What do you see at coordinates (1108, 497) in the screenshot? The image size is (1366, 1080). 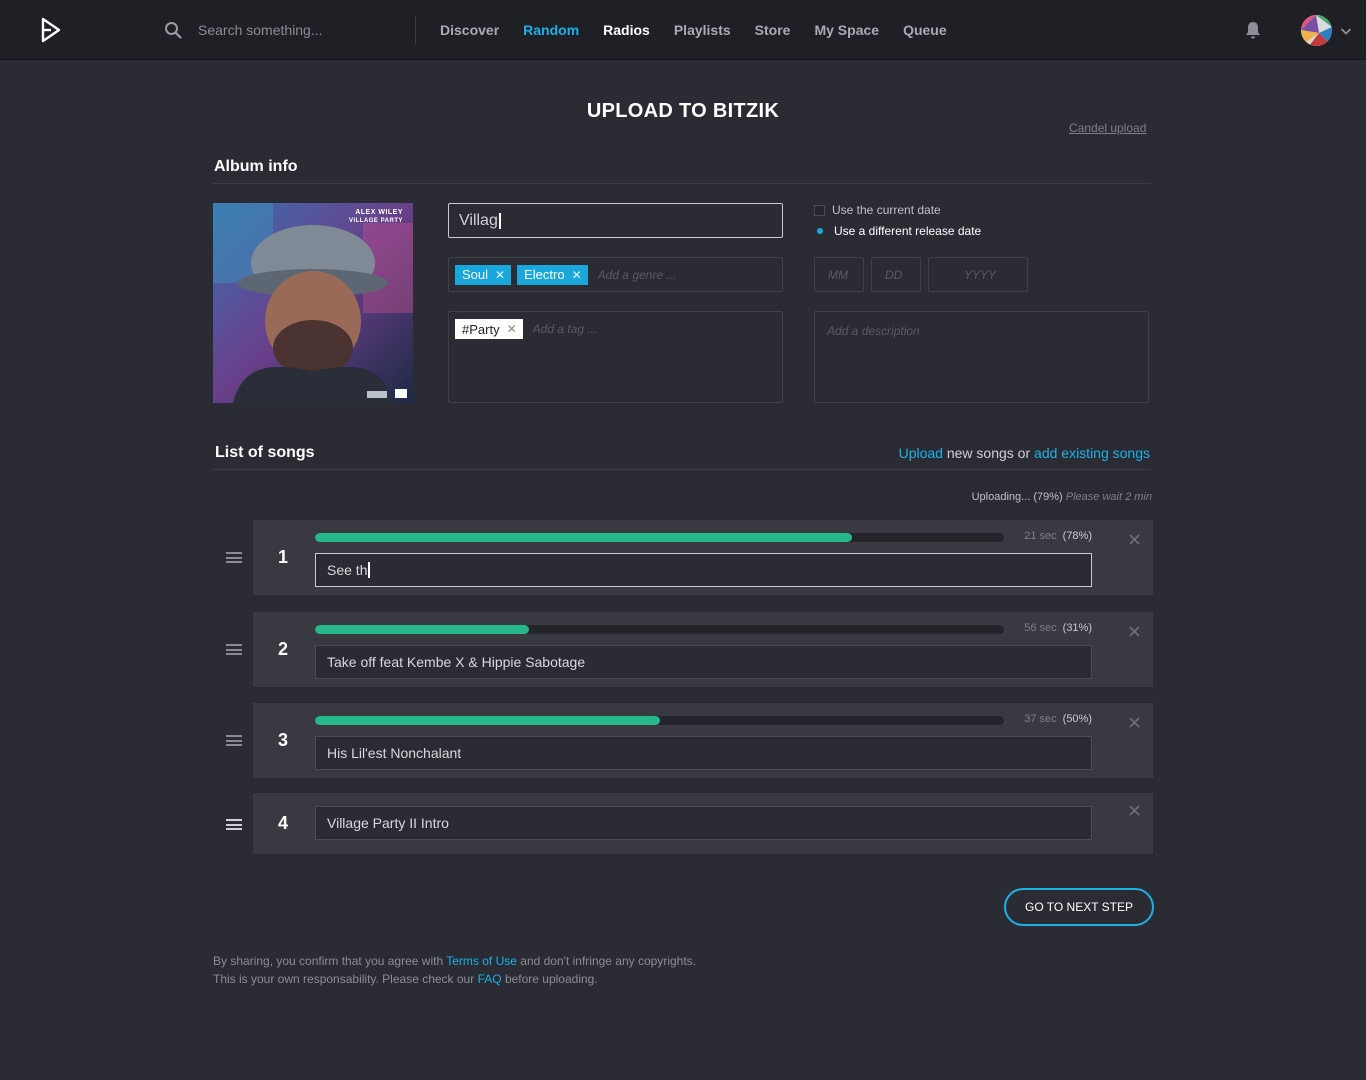 I see `upload-wait-text: Please wait 2 min` at bounding box center [1108, 497].